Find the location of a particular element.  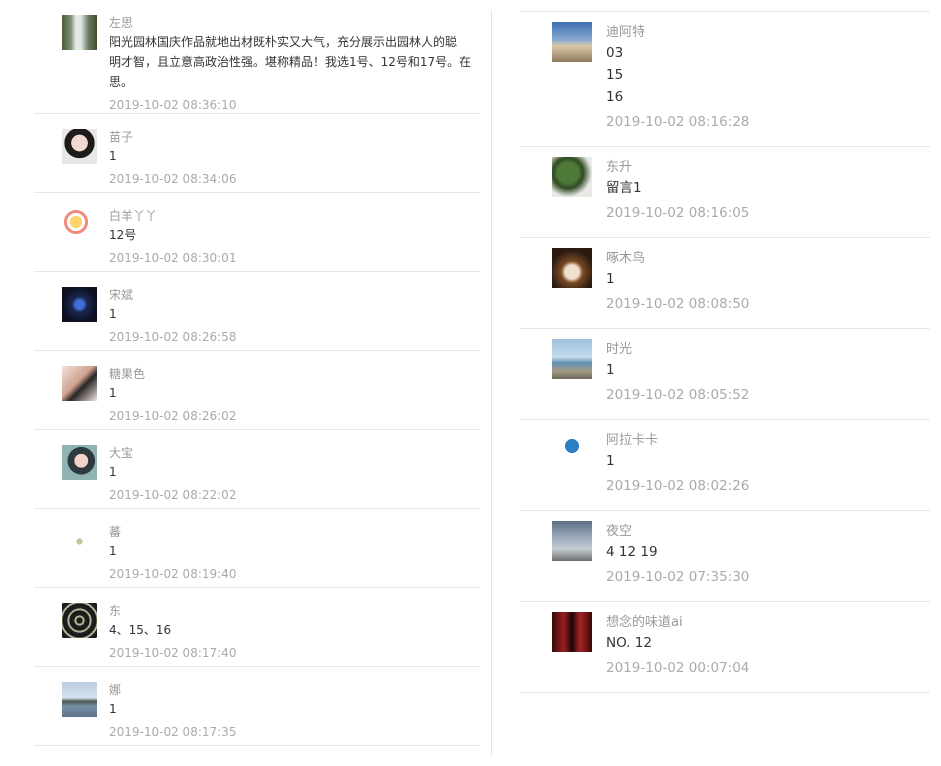

comment-item: 苗子 1 2019-10-02 08:34:06 is located at coordinates (257, 153).